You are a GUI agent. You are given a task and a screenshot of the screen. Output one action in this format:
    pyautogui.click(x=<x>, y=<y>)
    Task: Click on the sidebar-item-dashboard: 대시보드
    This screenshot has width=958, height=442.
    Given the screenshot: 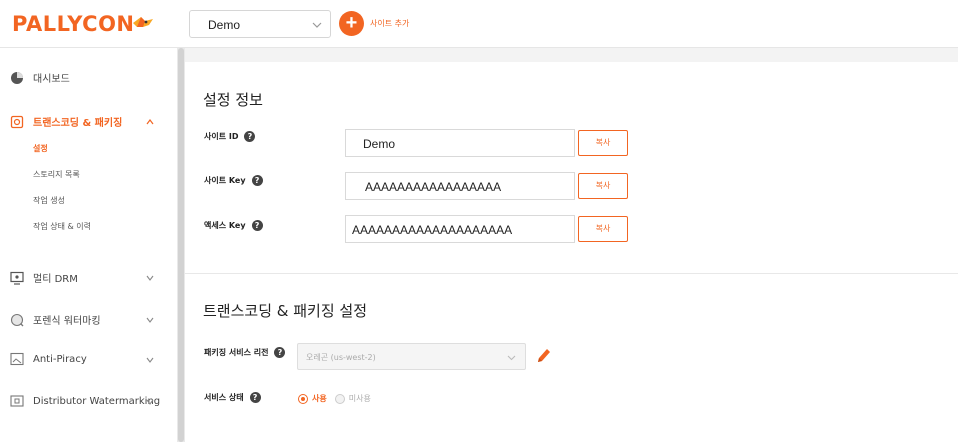 What is the action you would take?
    pyautogui.click(x=40, y=77)
    